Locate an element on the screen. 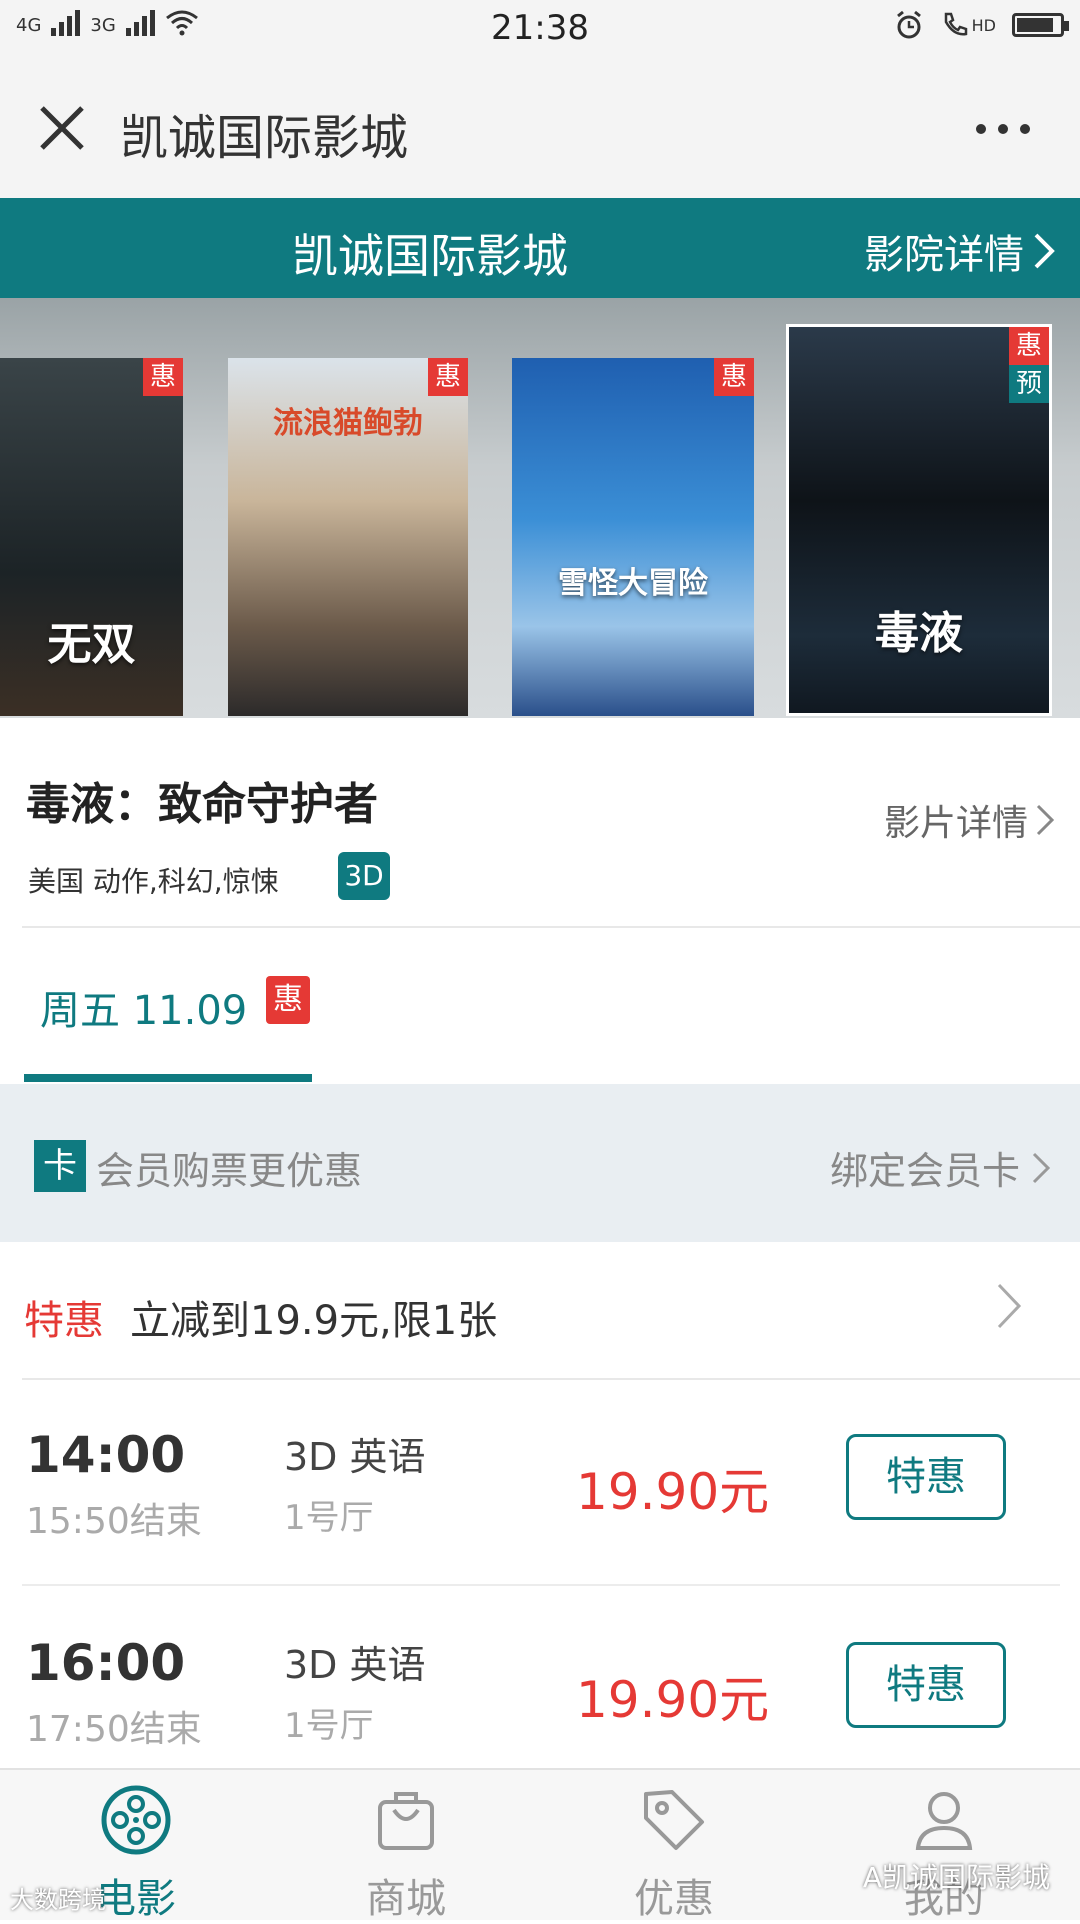 The image size is (1080, 1924). nav-item-offers: 优惠 is located at coordinates (674, 1853).